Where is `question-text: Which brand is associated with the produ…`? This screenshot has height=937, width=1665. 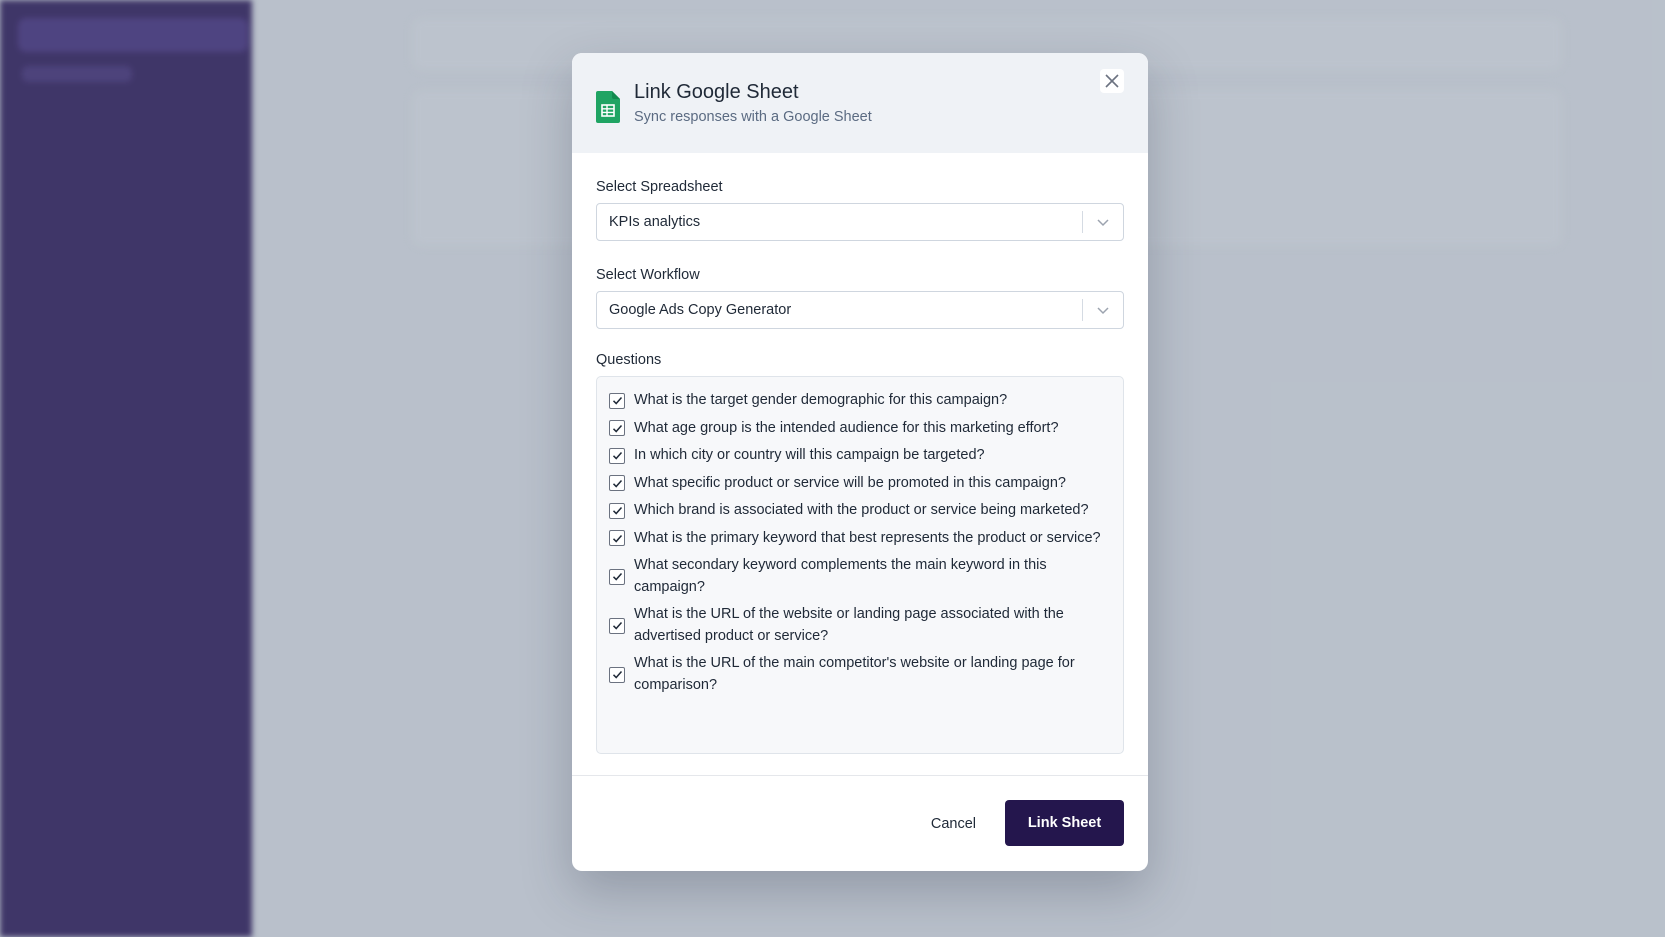
question-text: Which brand is associated with the produ… is located at coordinates (861, 510).